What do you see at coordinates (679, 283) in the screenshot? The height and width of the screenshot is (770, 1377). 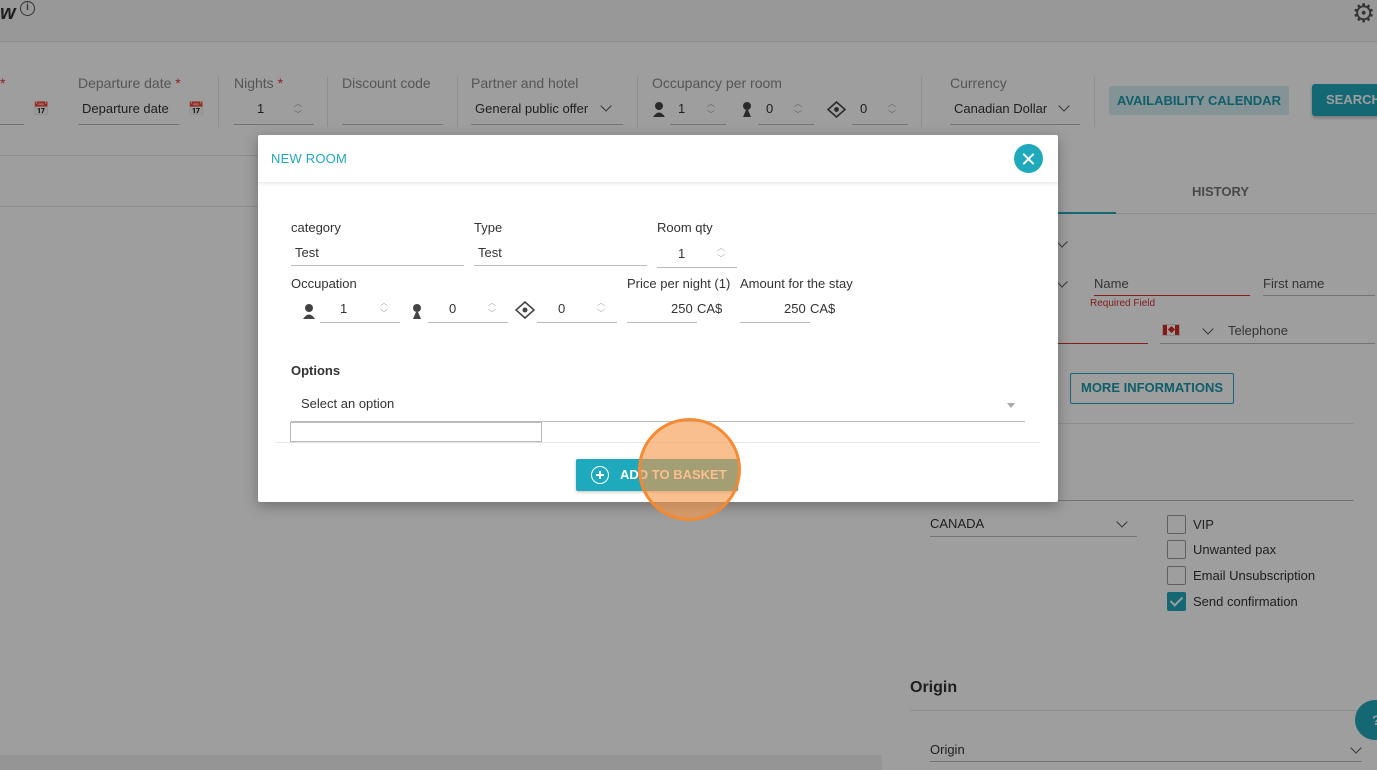 I see `price-per-night-label: Price per night (1)` at bounding box center [679, 283].